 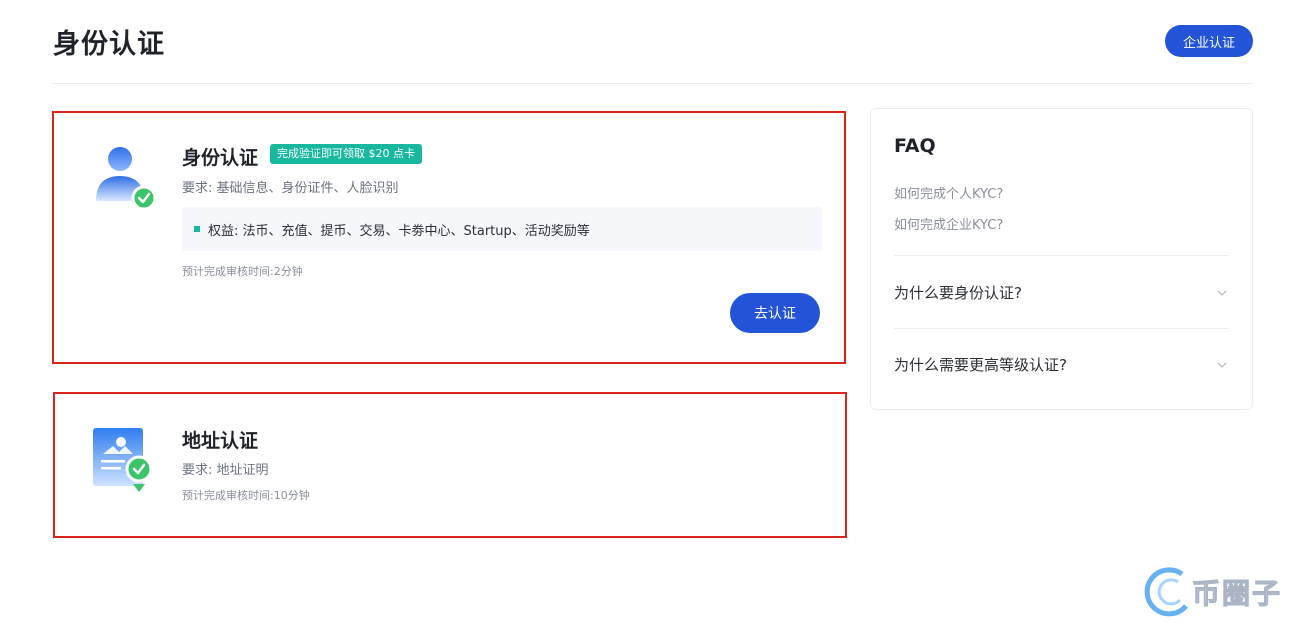 I want to click on benefits-box: 权益: 法币、充值、提币、交易、卡劵中心、Startup、活动奖励等, so click(x=502, y=229).